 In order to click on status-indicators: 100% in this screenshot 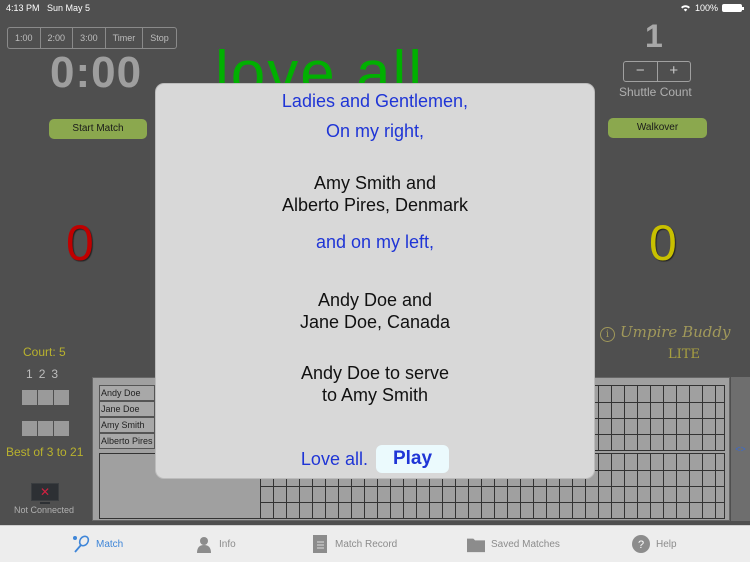, I will do `click(712, 8)`.